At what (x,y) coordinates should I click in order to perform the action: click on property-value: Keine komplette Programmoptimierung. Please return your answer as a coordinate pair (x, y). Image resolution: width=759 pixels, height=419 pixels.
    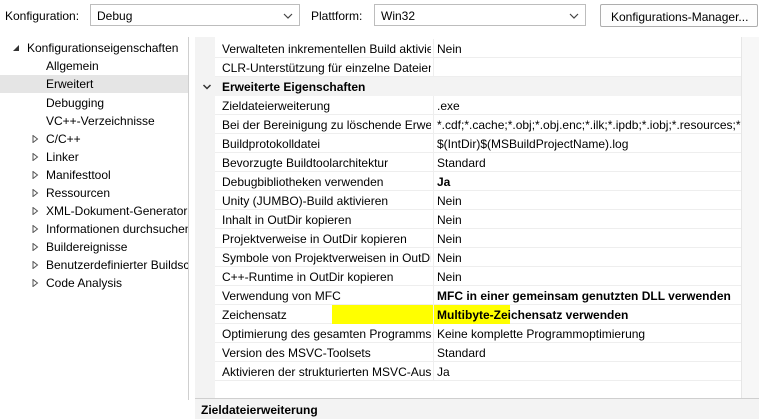
    Looking at the image, I should click on (541, 334).